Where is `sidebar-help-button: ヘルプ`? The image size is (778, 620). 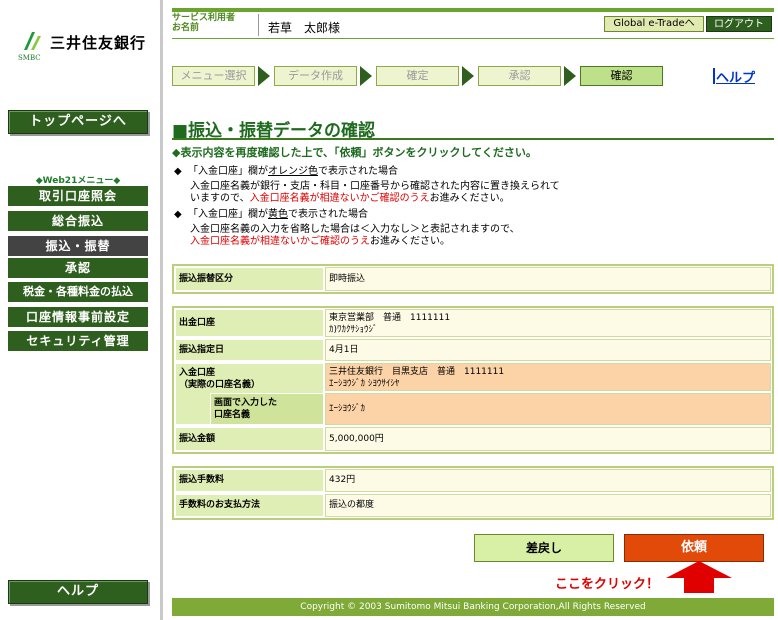 sidebar-help-button: ヘルプ is located at coordinates (78, 592).